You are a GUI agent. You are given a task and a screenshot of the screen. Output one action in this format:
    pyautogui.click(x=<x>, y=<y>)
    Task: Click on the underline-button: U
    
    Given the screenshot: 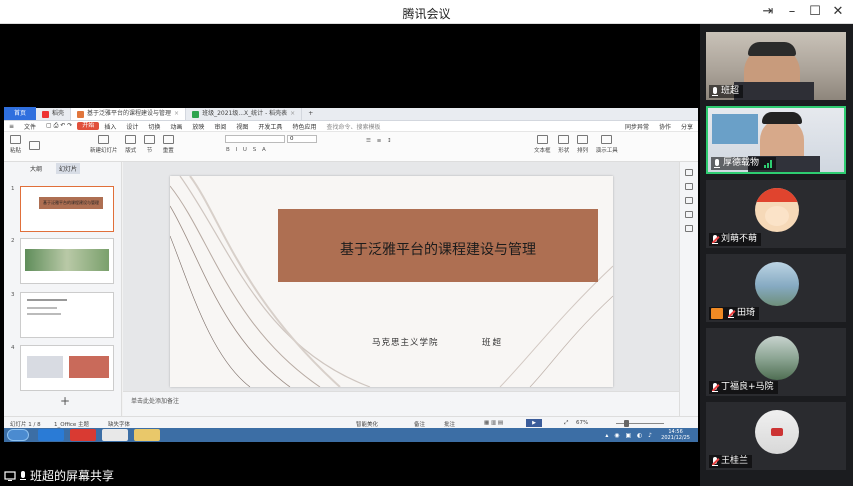 What is the action you would take?
    pyautogui.click(x=245, y=150)
    